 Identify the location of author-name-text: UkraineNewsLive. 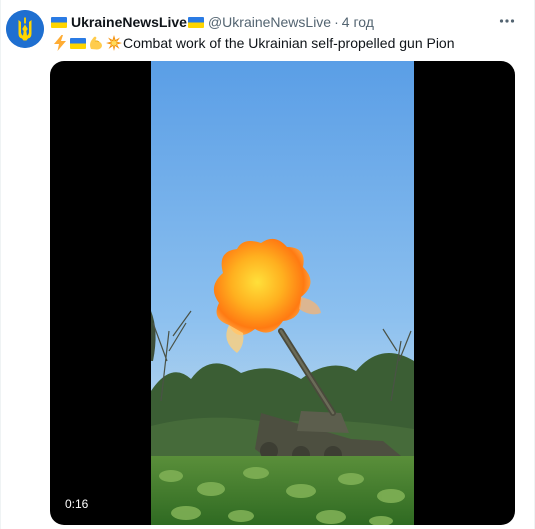
(129, 22).